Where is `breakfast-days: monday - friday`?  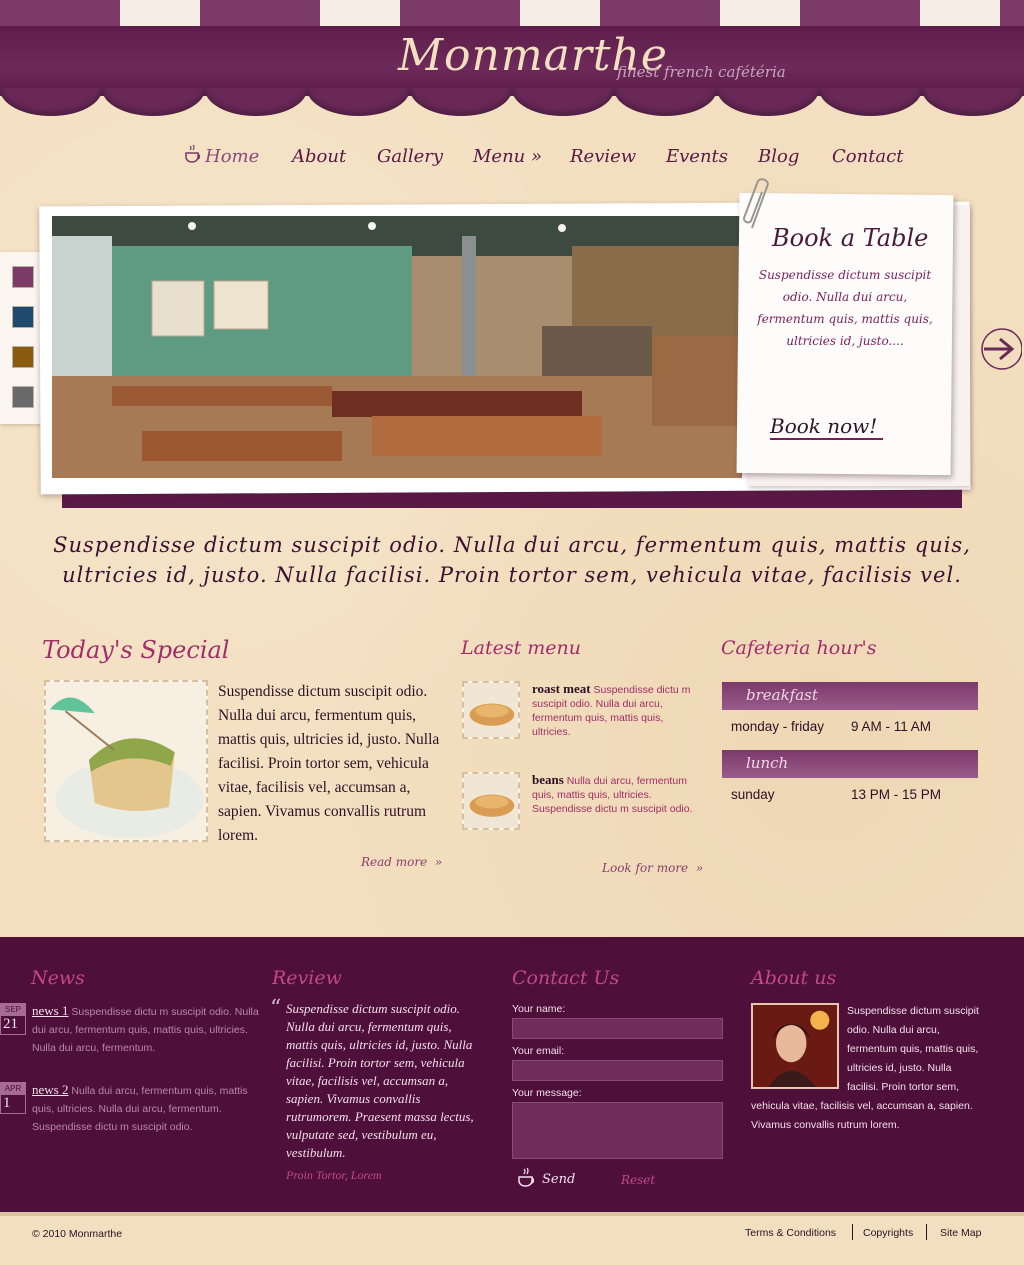
breakfast-days: monday - friday is located at coordinates (778, 726).